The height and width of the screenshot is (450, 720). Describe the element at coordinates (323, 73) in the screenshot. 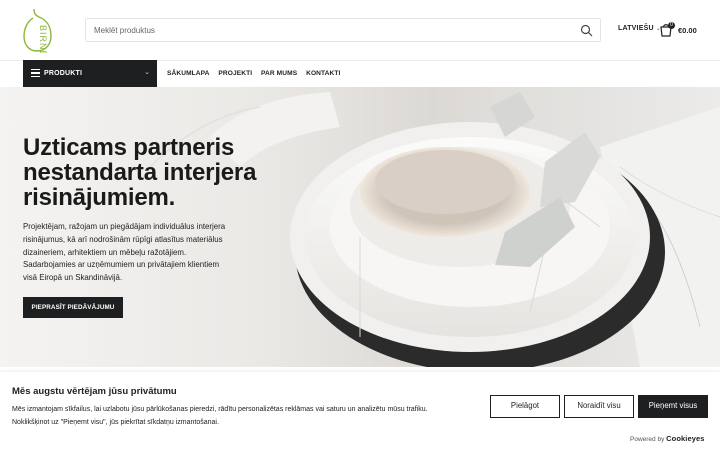

I see `nav-item-contacts: KONTAKTI` at that location.